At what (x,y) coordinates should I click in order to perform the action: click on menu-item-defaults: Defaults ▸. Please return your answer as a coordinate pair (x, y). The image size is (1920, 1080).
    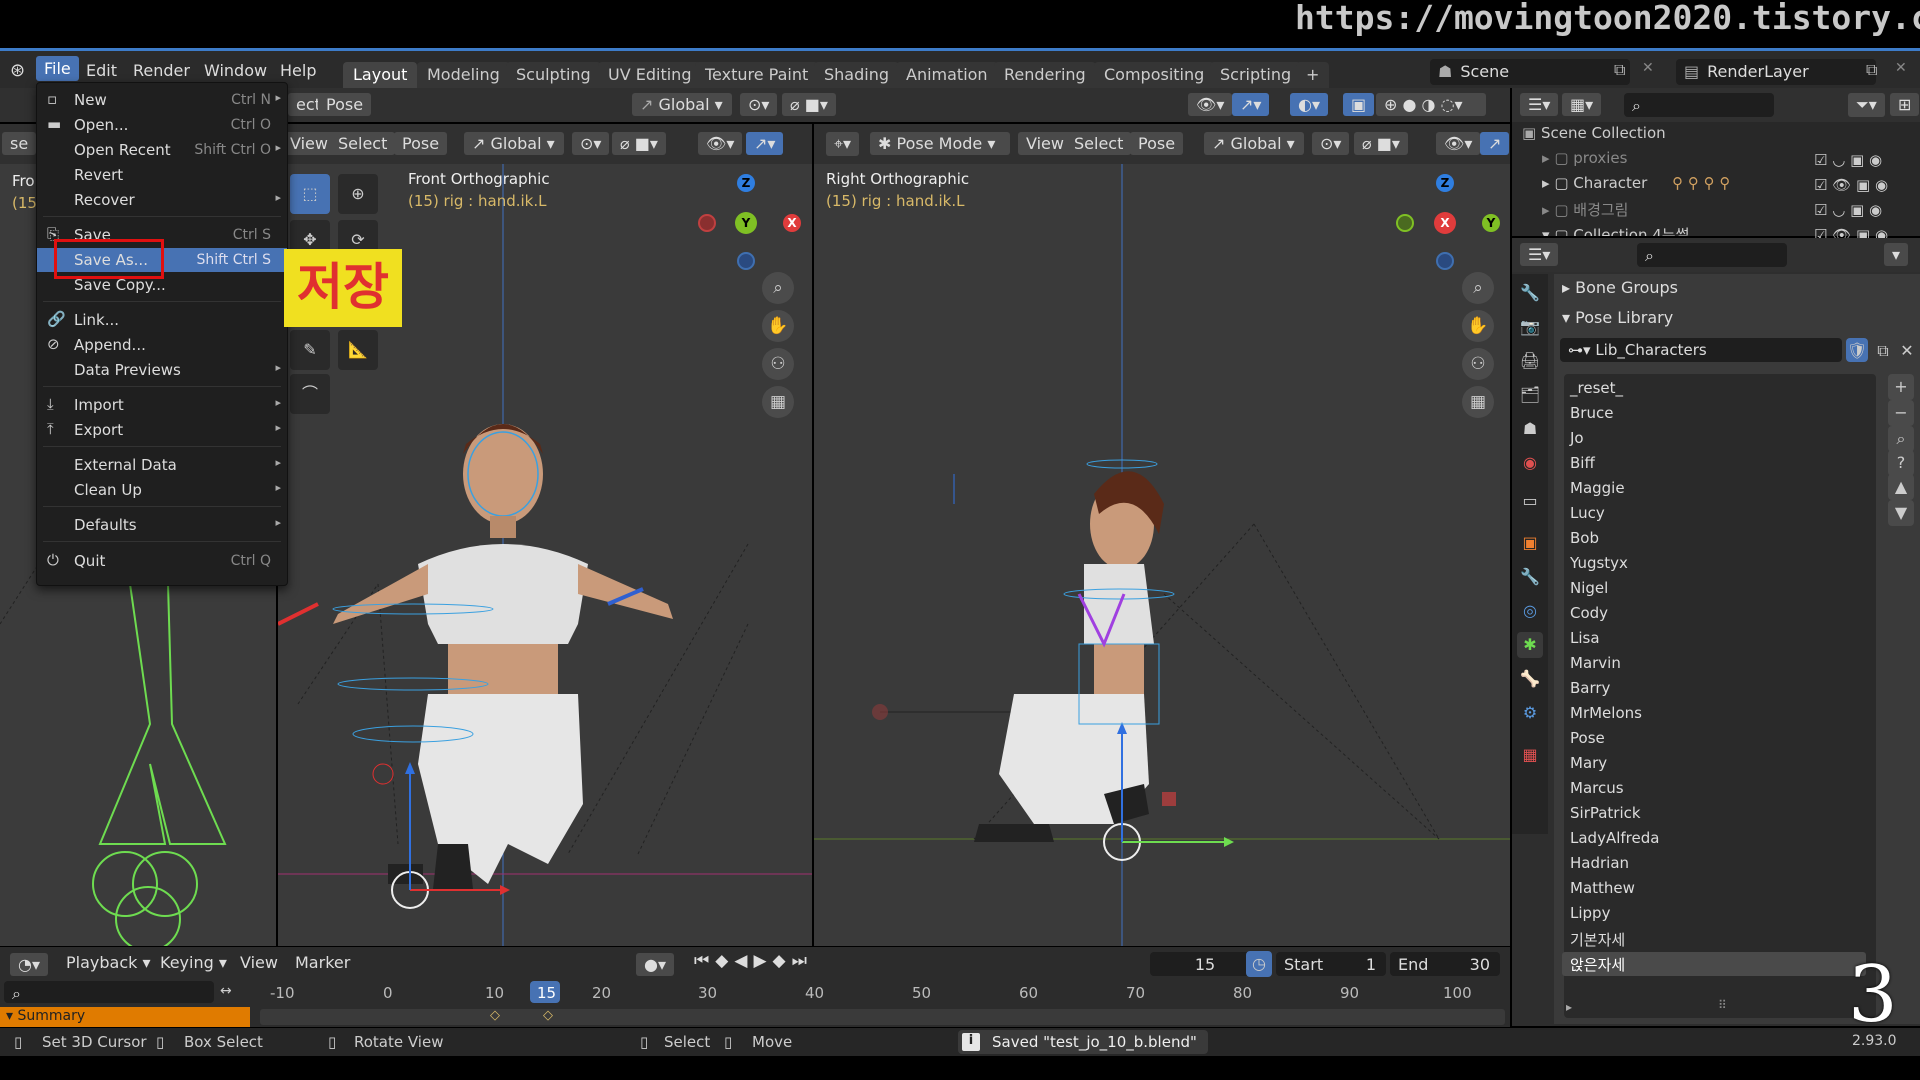
    Looking at the image, I should click on (162, 525).